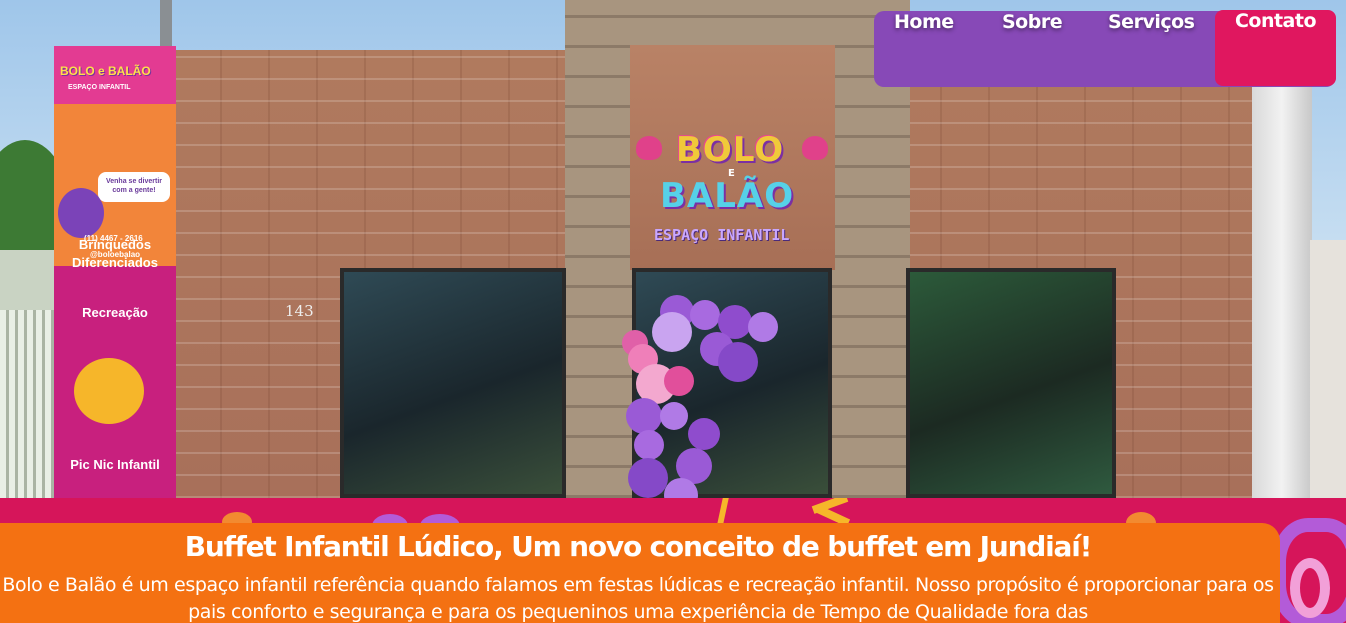 The width and height of the screenshot is (1346, 623). Describe the element at coordinates (1310, 588) in the screenshot. I see `decor-ring` at that location.